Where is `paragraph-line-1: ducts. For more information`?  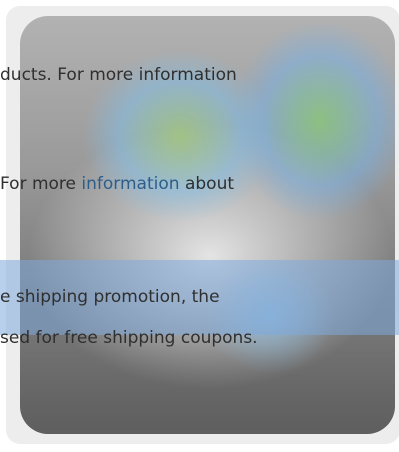
paragraph-line-1: ducts. For more information is located at coordinates (118, 75).